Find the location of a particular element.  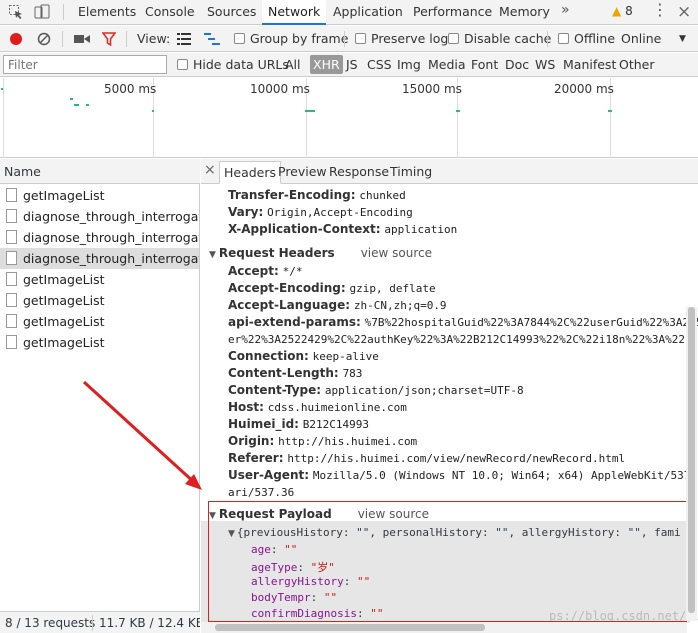

filter-input is located at coordinates (85, 64).